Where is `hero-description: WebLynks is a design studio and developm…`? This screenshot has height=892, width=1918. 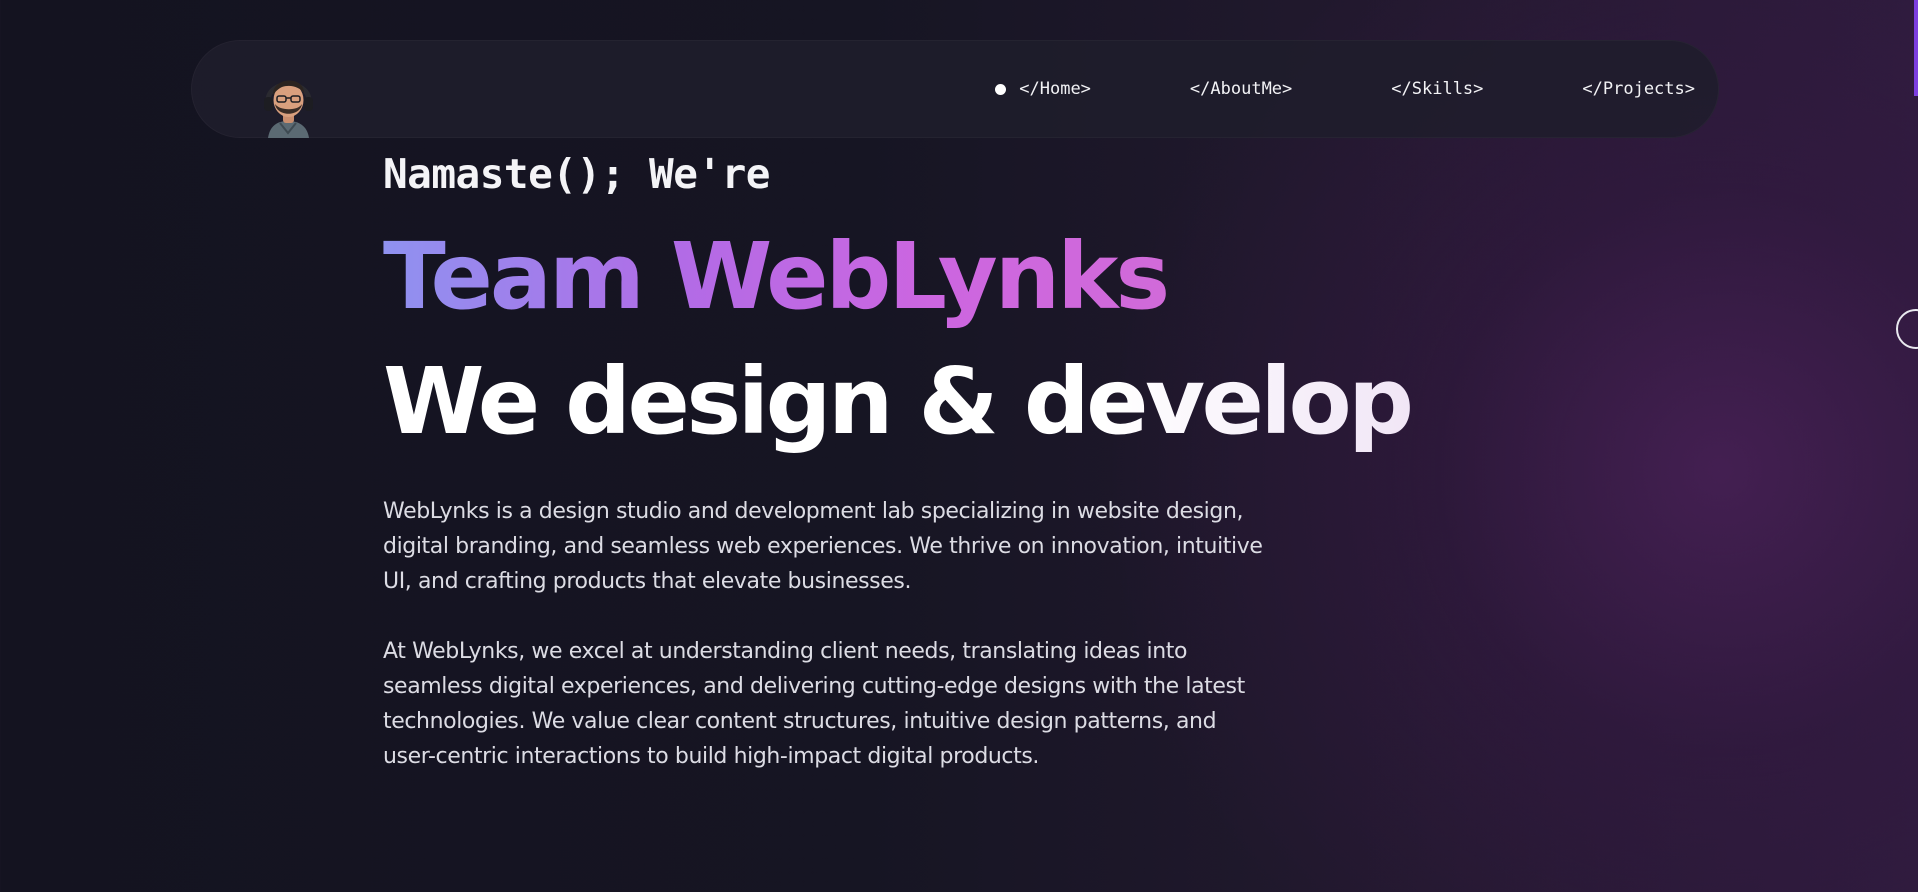 hero-description: WebLynks is a design studio and developm… is located at coordinates (823, 546).